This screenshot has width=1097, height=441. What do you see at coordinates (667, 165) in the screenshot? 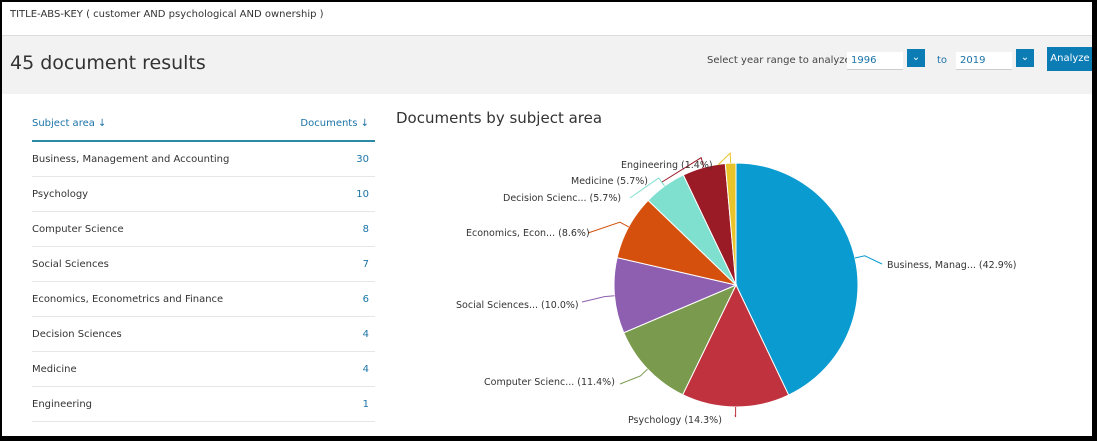
I see `pie-slice-label: Engineering (1.4%)` at bounding box center [667, 165].